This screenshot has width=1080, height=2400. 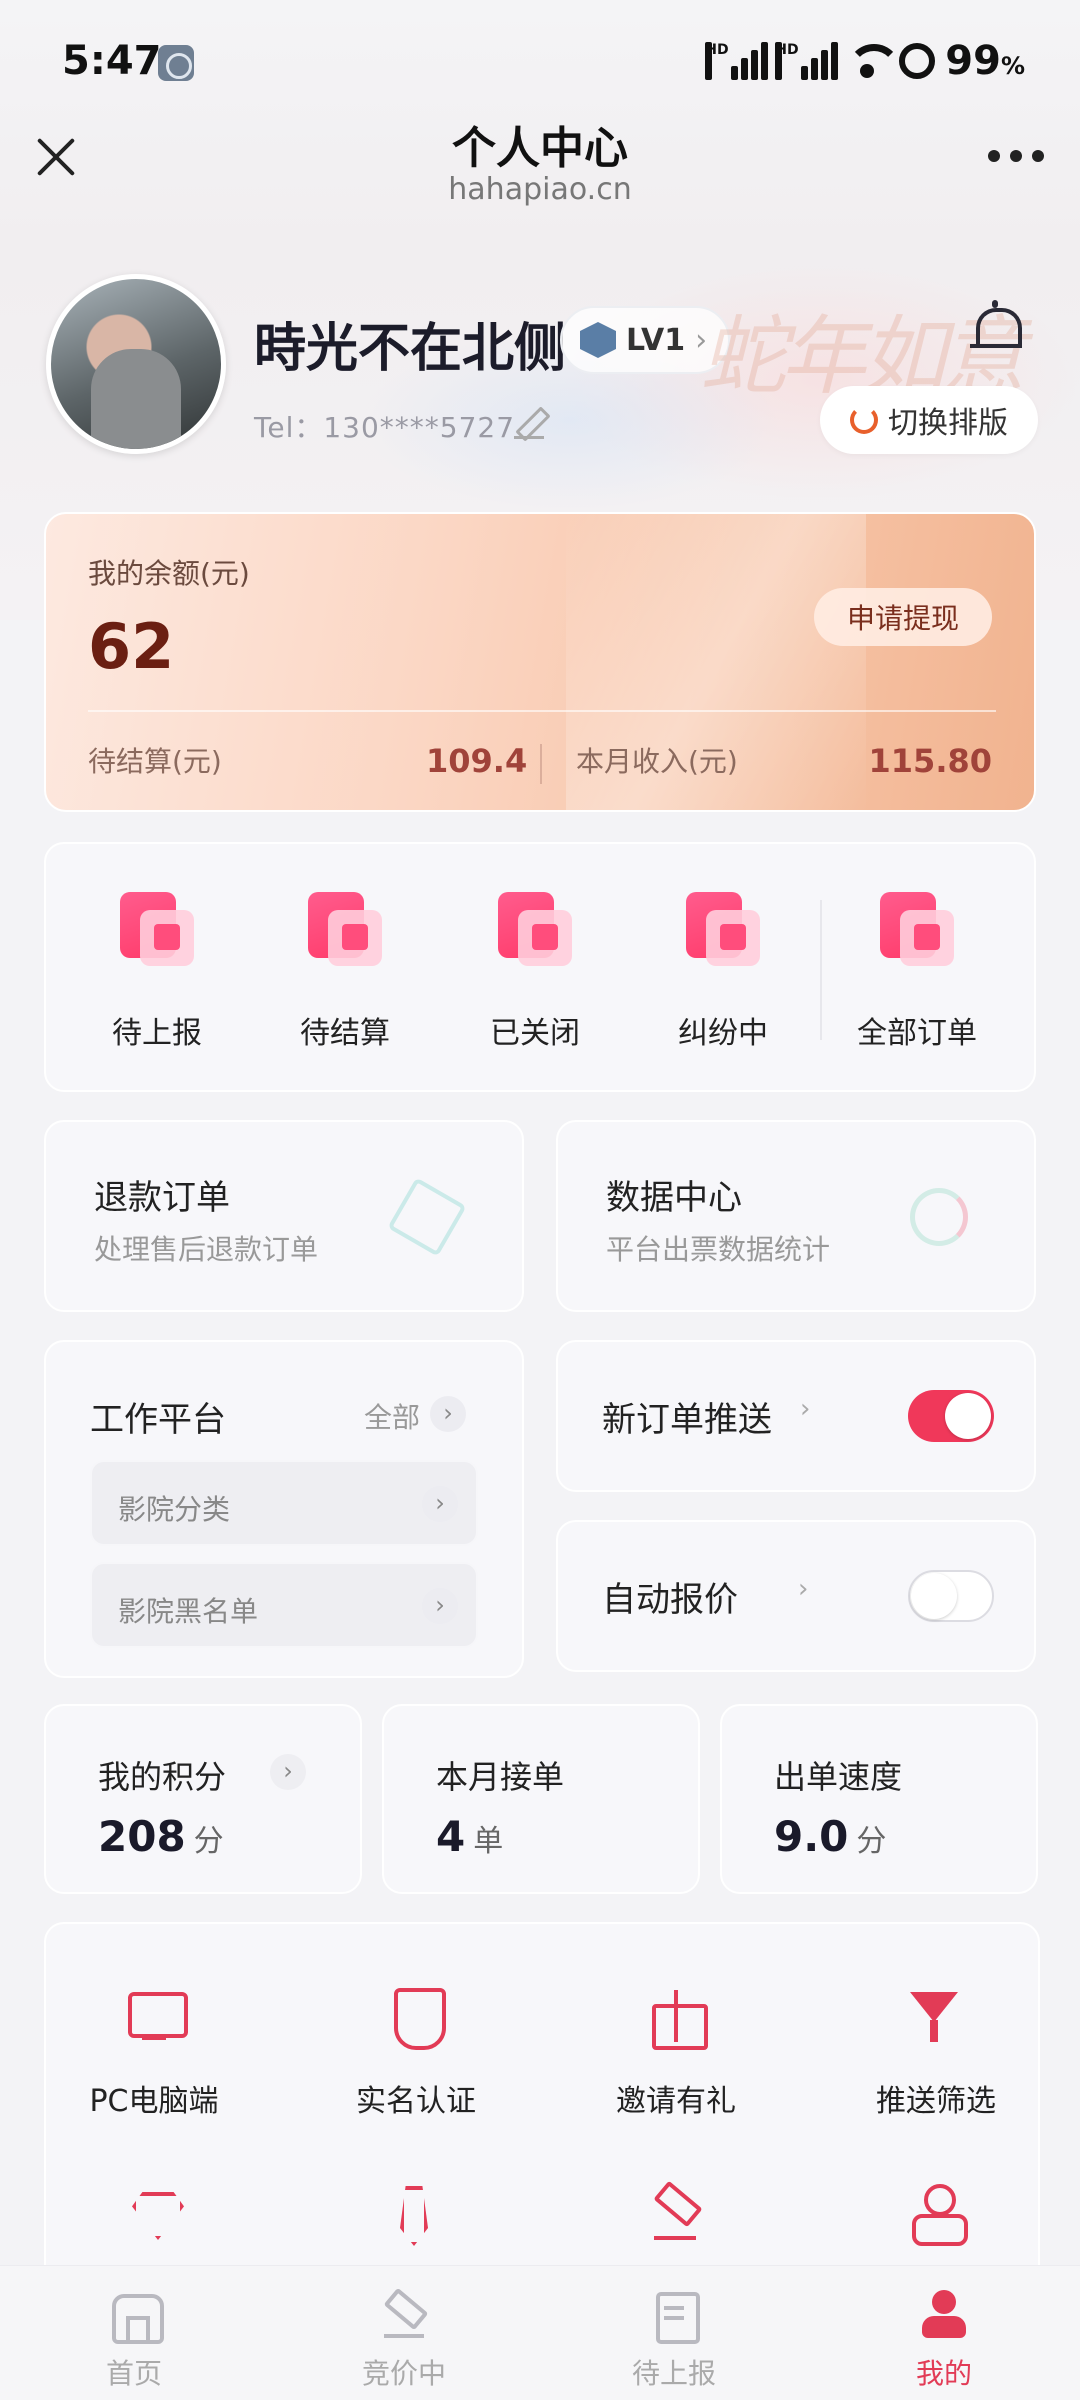 I want to click on level-text: LV1, so click(x=656, y=340).